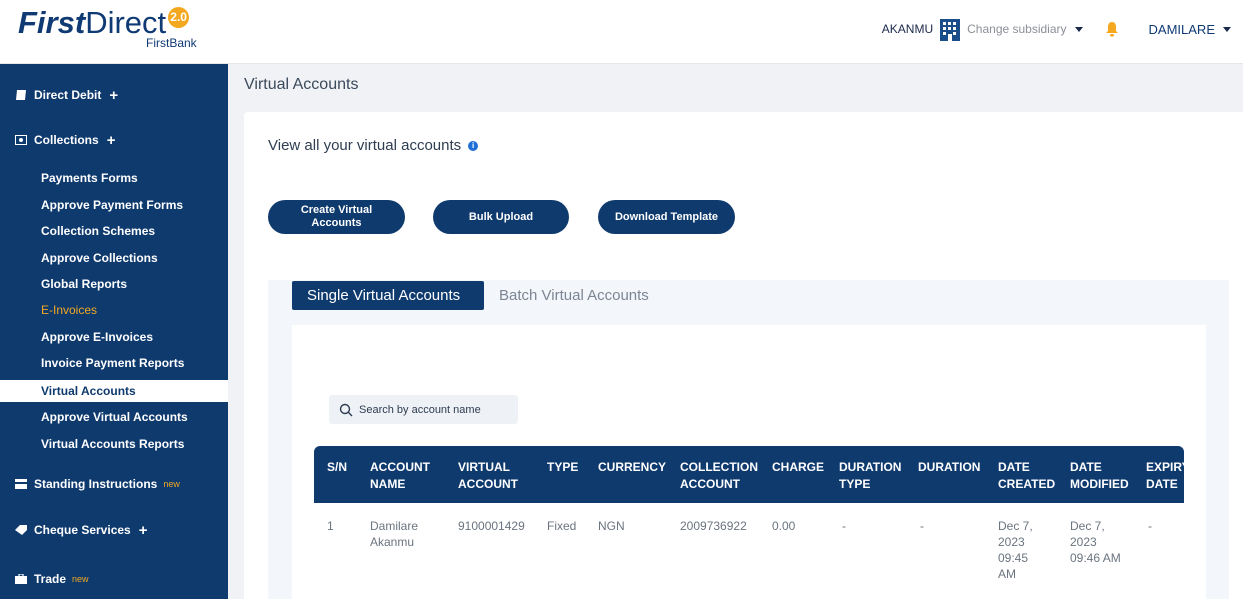  Describe the element at coordinates (21, 95) in the screenshot. I see `book-icon` at that location.